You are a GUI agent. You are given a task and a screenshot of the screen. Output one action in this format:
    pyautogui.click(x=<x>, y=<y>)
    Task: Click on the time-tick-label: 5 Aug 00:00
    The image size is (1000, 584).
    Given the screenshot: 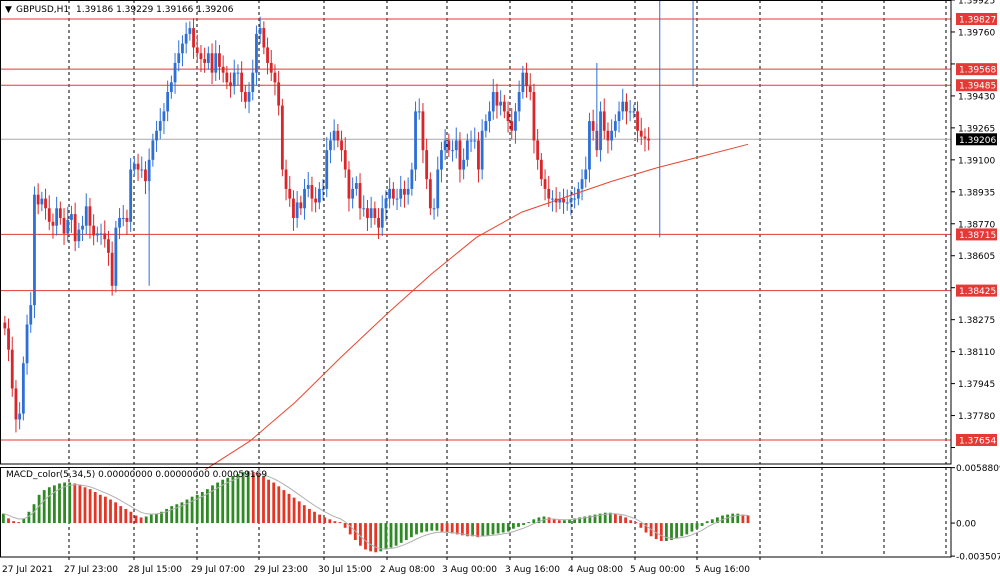 What is the action you would take?
    pyautogui.click(x=657, y=570)
    